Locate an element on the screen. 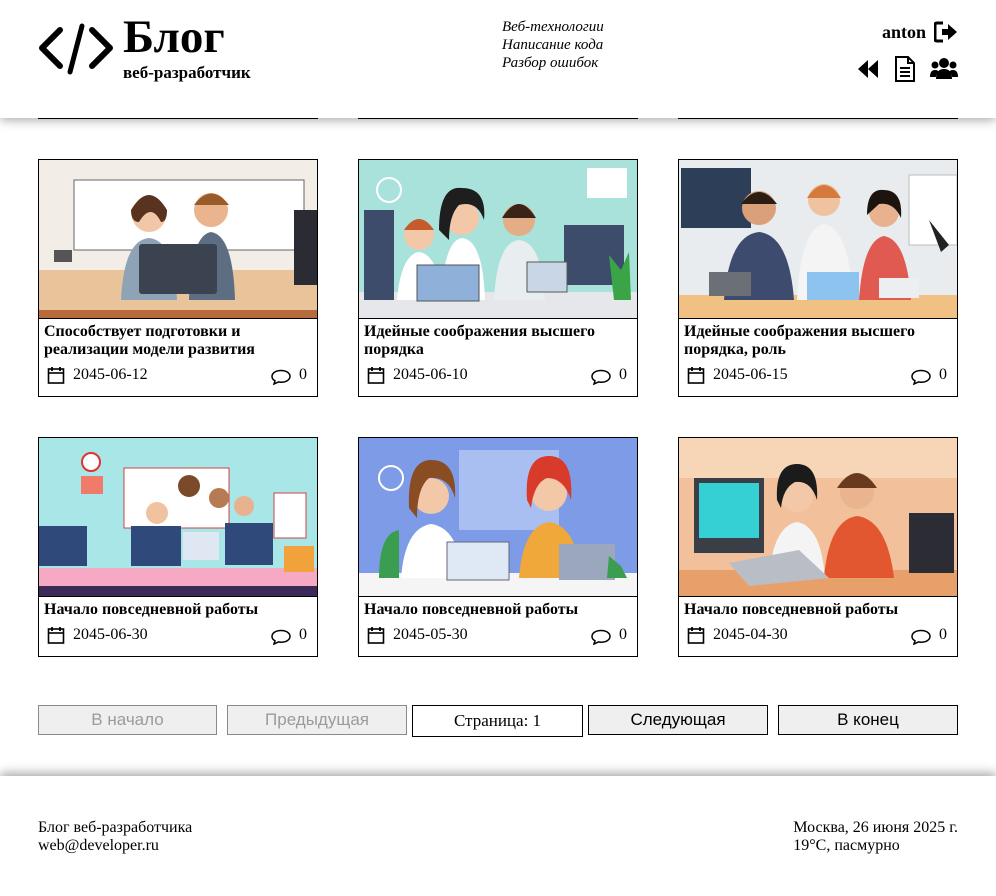 Image resolution: width=996 pixels, height=896 pixels. topic-link: Разбор ошибок is located at coordinates (553, 63).